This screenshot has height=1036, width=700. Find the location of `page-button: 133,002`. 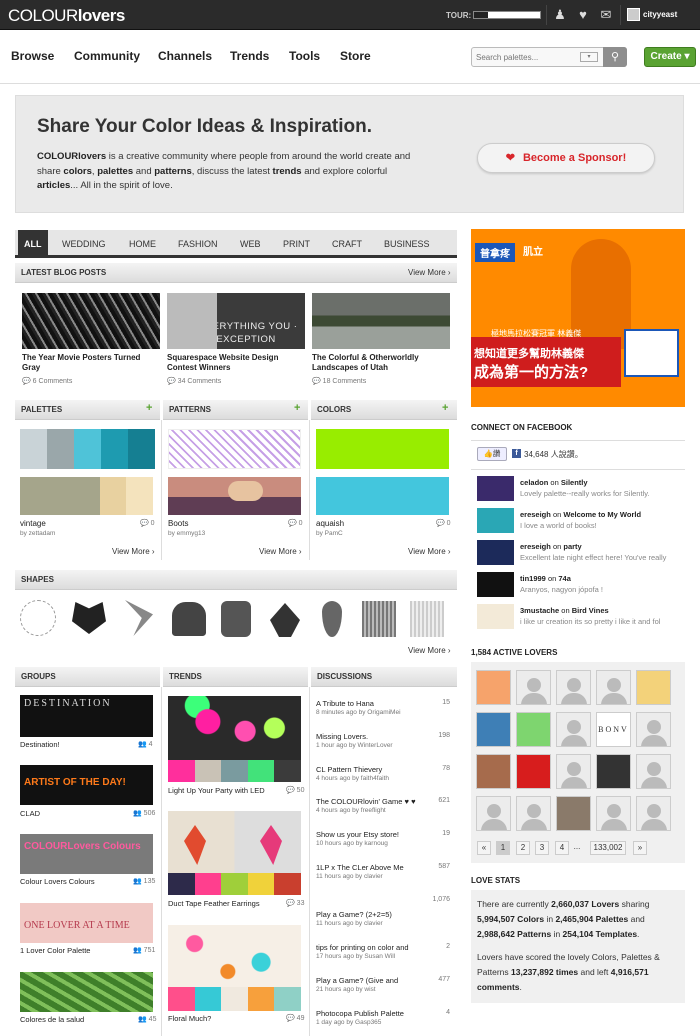

page-button: 133,002 is located at coordinates (608, 848).